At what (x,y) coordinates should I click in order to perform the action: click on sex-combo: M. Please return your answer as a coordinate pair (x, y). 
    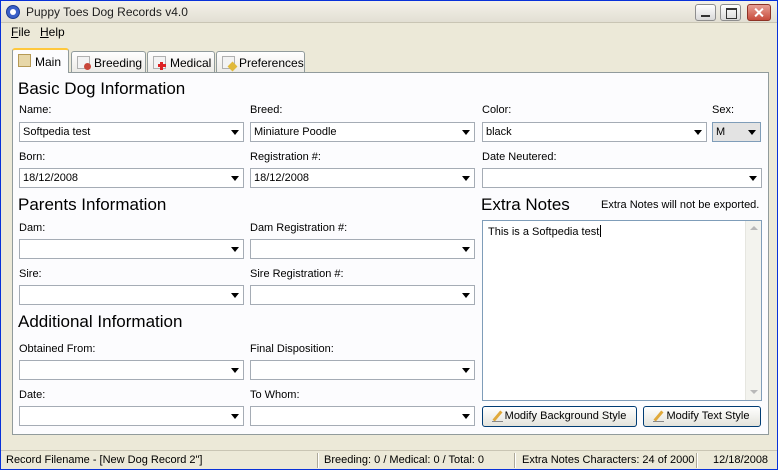
    Looking at the image, I should click on (736, 132).